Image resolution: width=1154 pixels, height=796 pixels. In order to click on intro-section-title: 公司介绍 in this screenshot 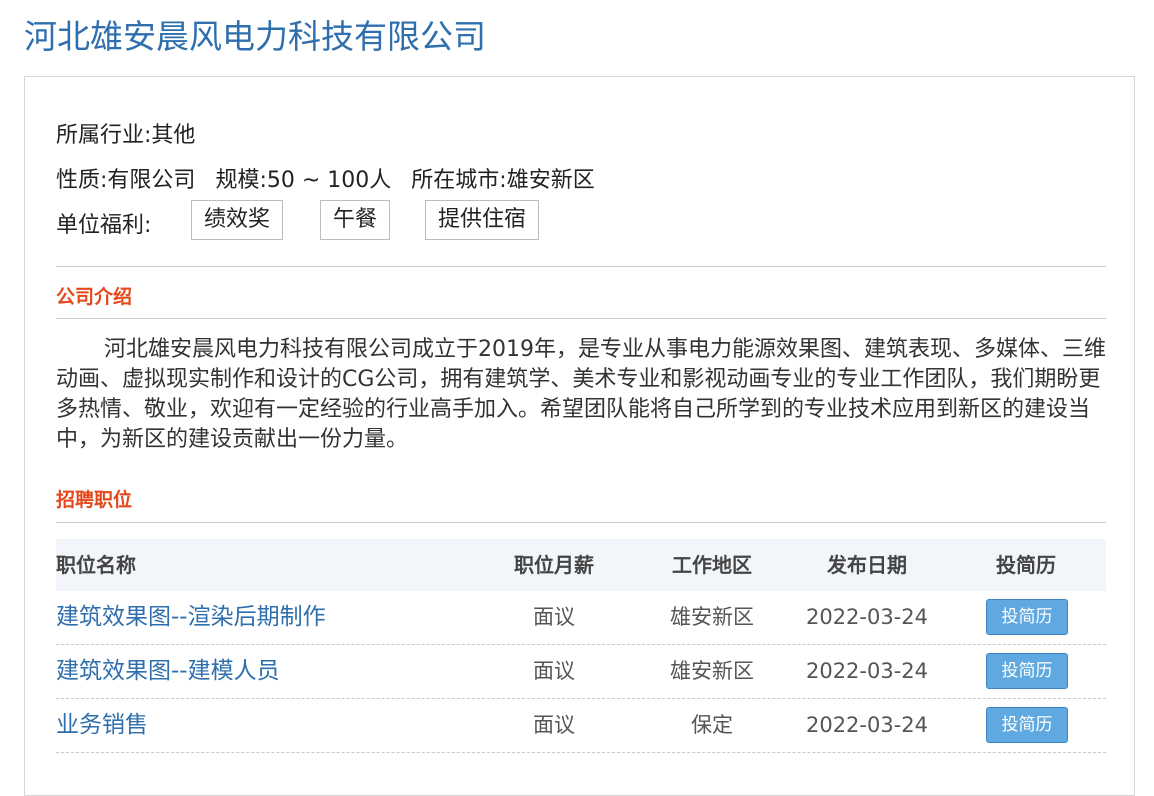, I will do `click(94, 297)`.